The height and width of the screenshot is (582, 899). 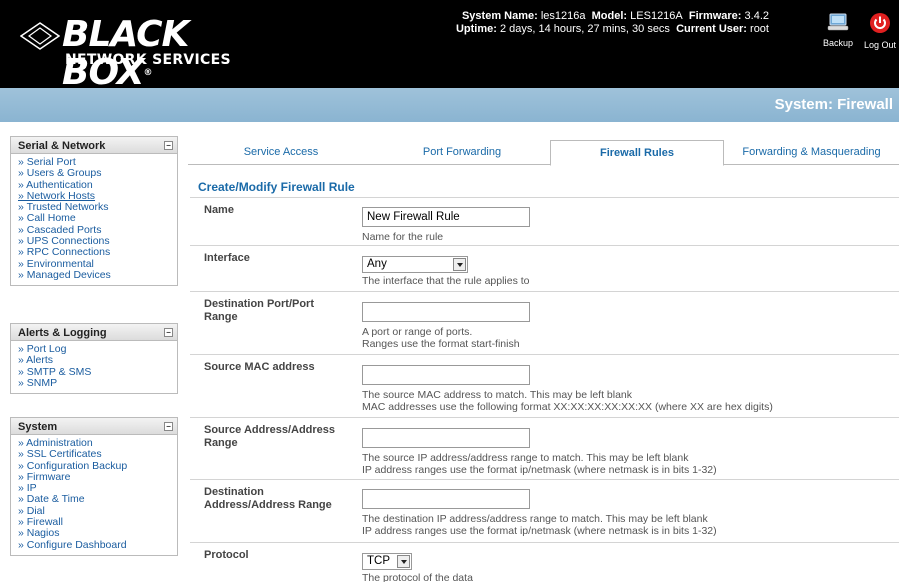 I want to click on power-icon, so click(x=880, y=23).